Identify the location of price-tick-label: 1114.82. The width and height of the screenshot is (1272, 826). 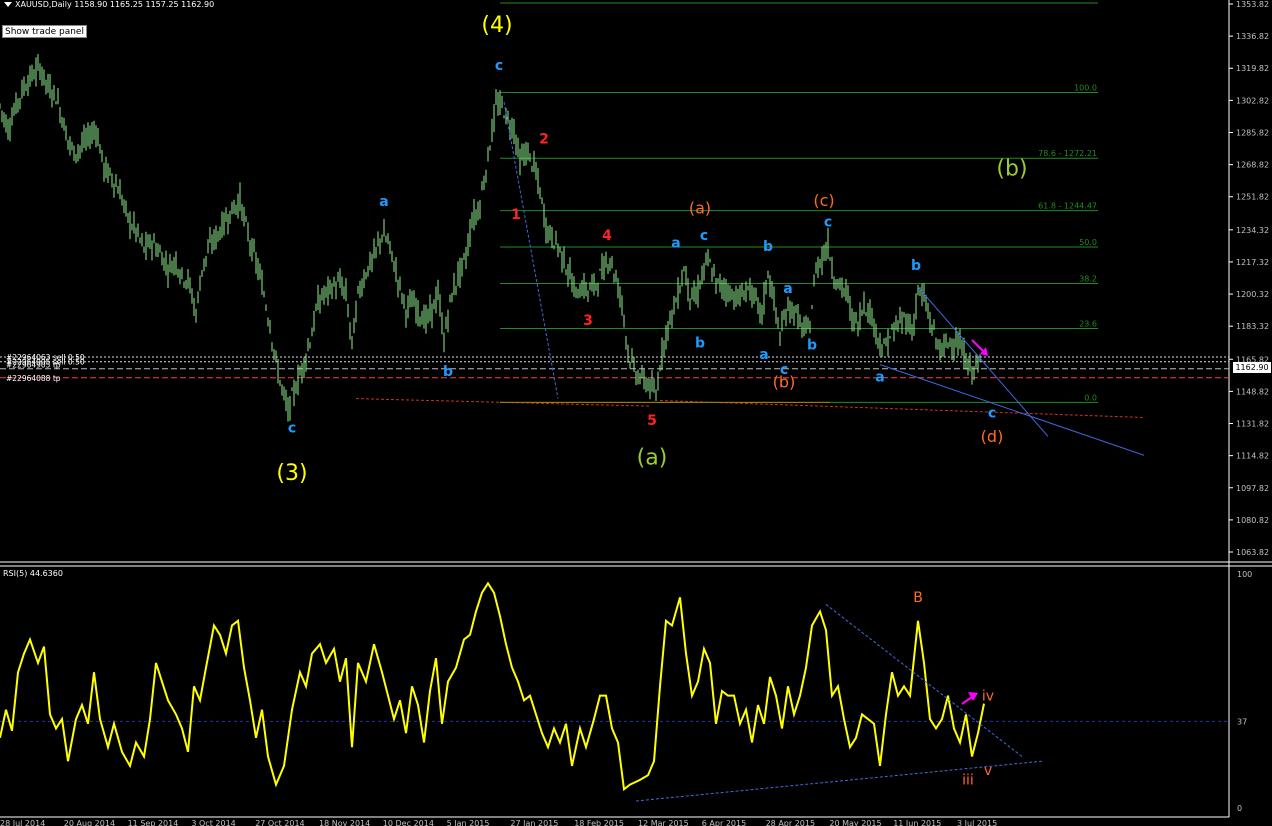
(1252, 456).